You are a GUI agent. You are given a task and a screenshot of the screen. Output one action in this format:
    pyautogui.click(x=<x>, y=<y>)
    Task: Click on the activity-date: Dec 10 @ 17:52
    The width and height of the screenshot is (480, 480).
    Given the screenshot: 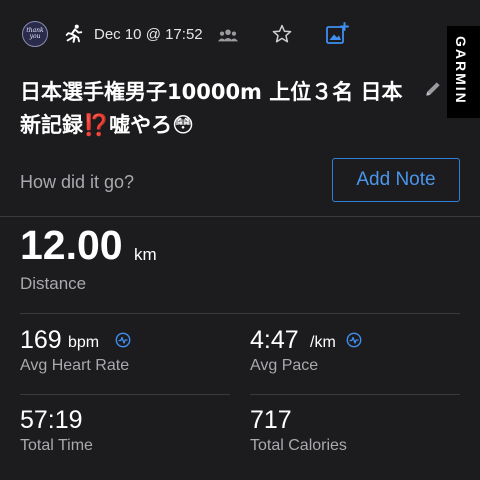 What is the action you would take?
    pyautogui.click(x=148, y=34)
    